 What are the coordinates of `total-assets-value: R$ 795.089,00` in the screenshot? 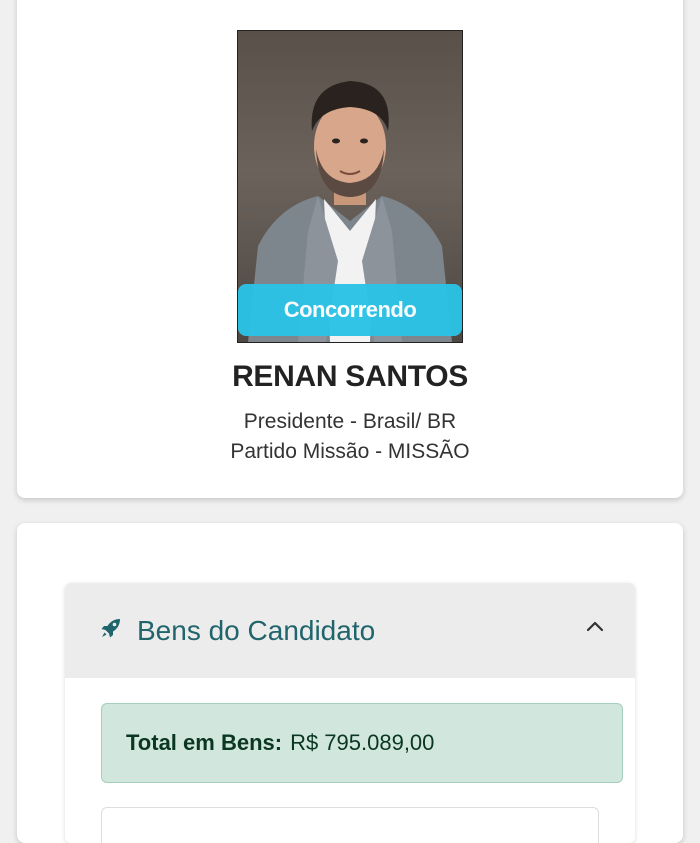 It's located at (362, 742).